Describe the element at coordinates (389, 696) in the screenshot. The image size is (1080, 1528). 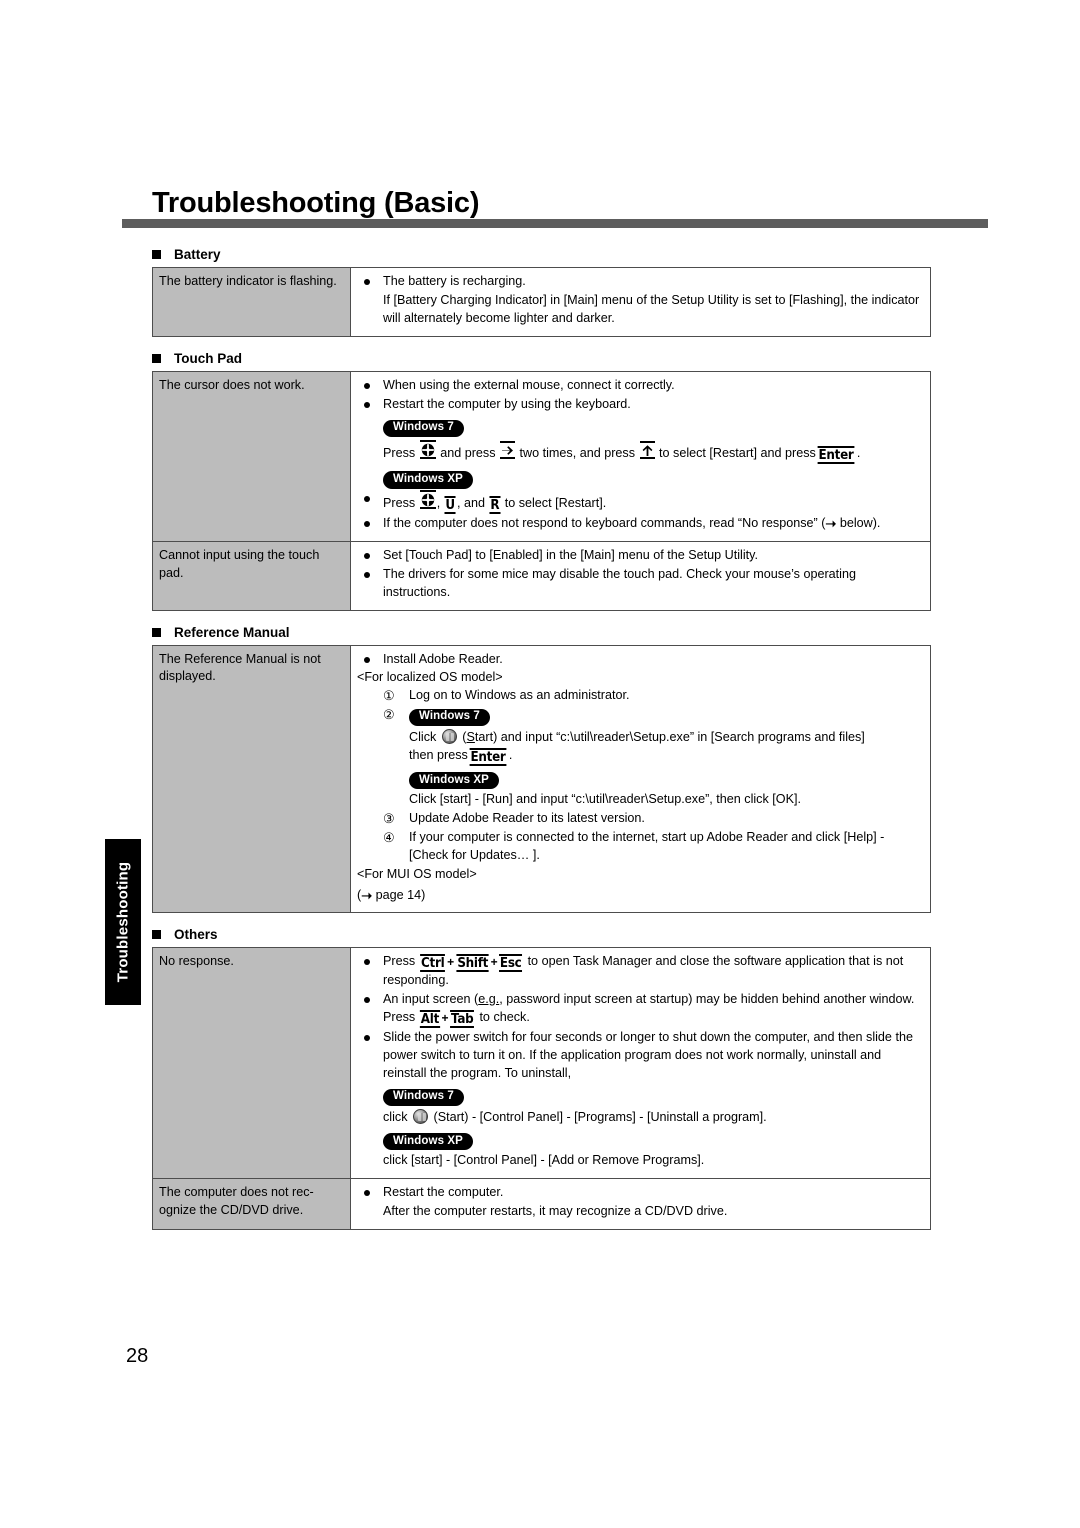
I see `step-number: ①` at that location.